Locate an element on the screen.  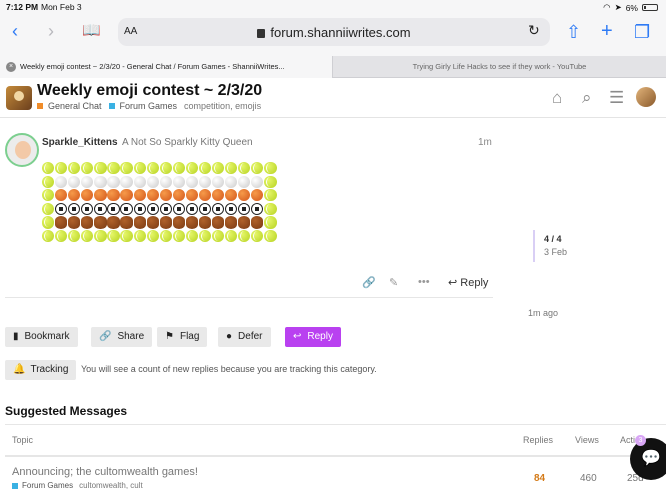
header-divider is located at coordinates (335, 456).